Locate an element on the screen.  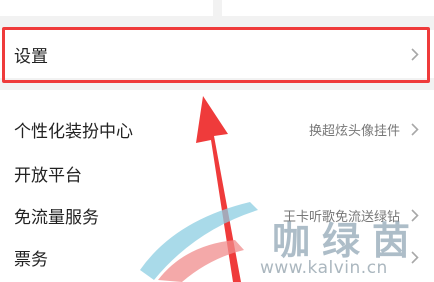
watermark-url: www.kalvin.cn is located at coordinates (324, 268).